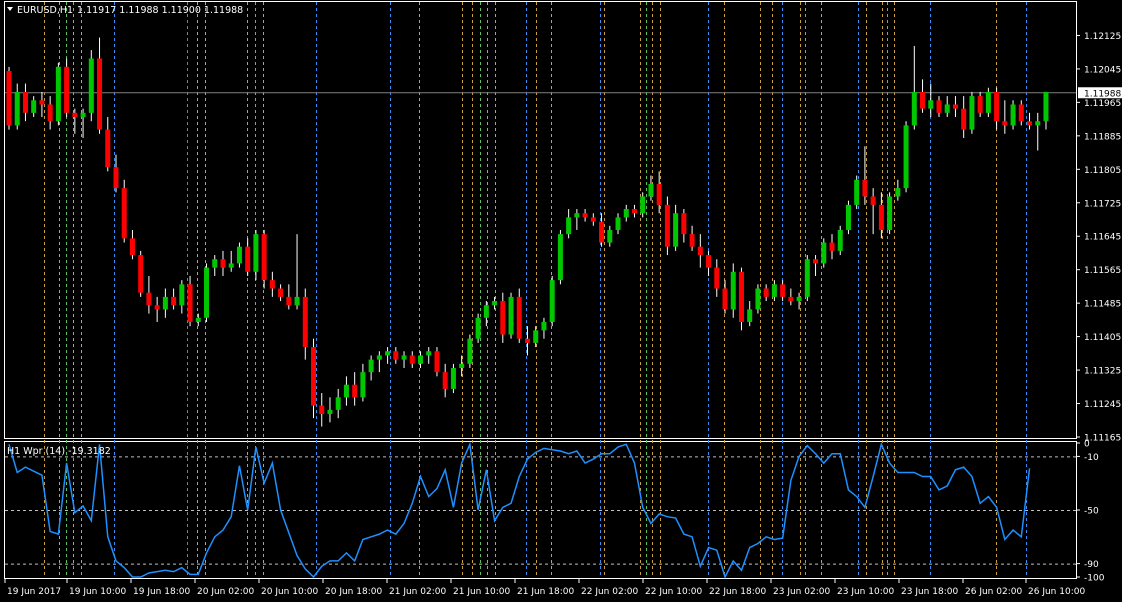 The image size is (1122, 602). I want to click on time-tick-label: 23 Jun 10:00, so click(865, 592).